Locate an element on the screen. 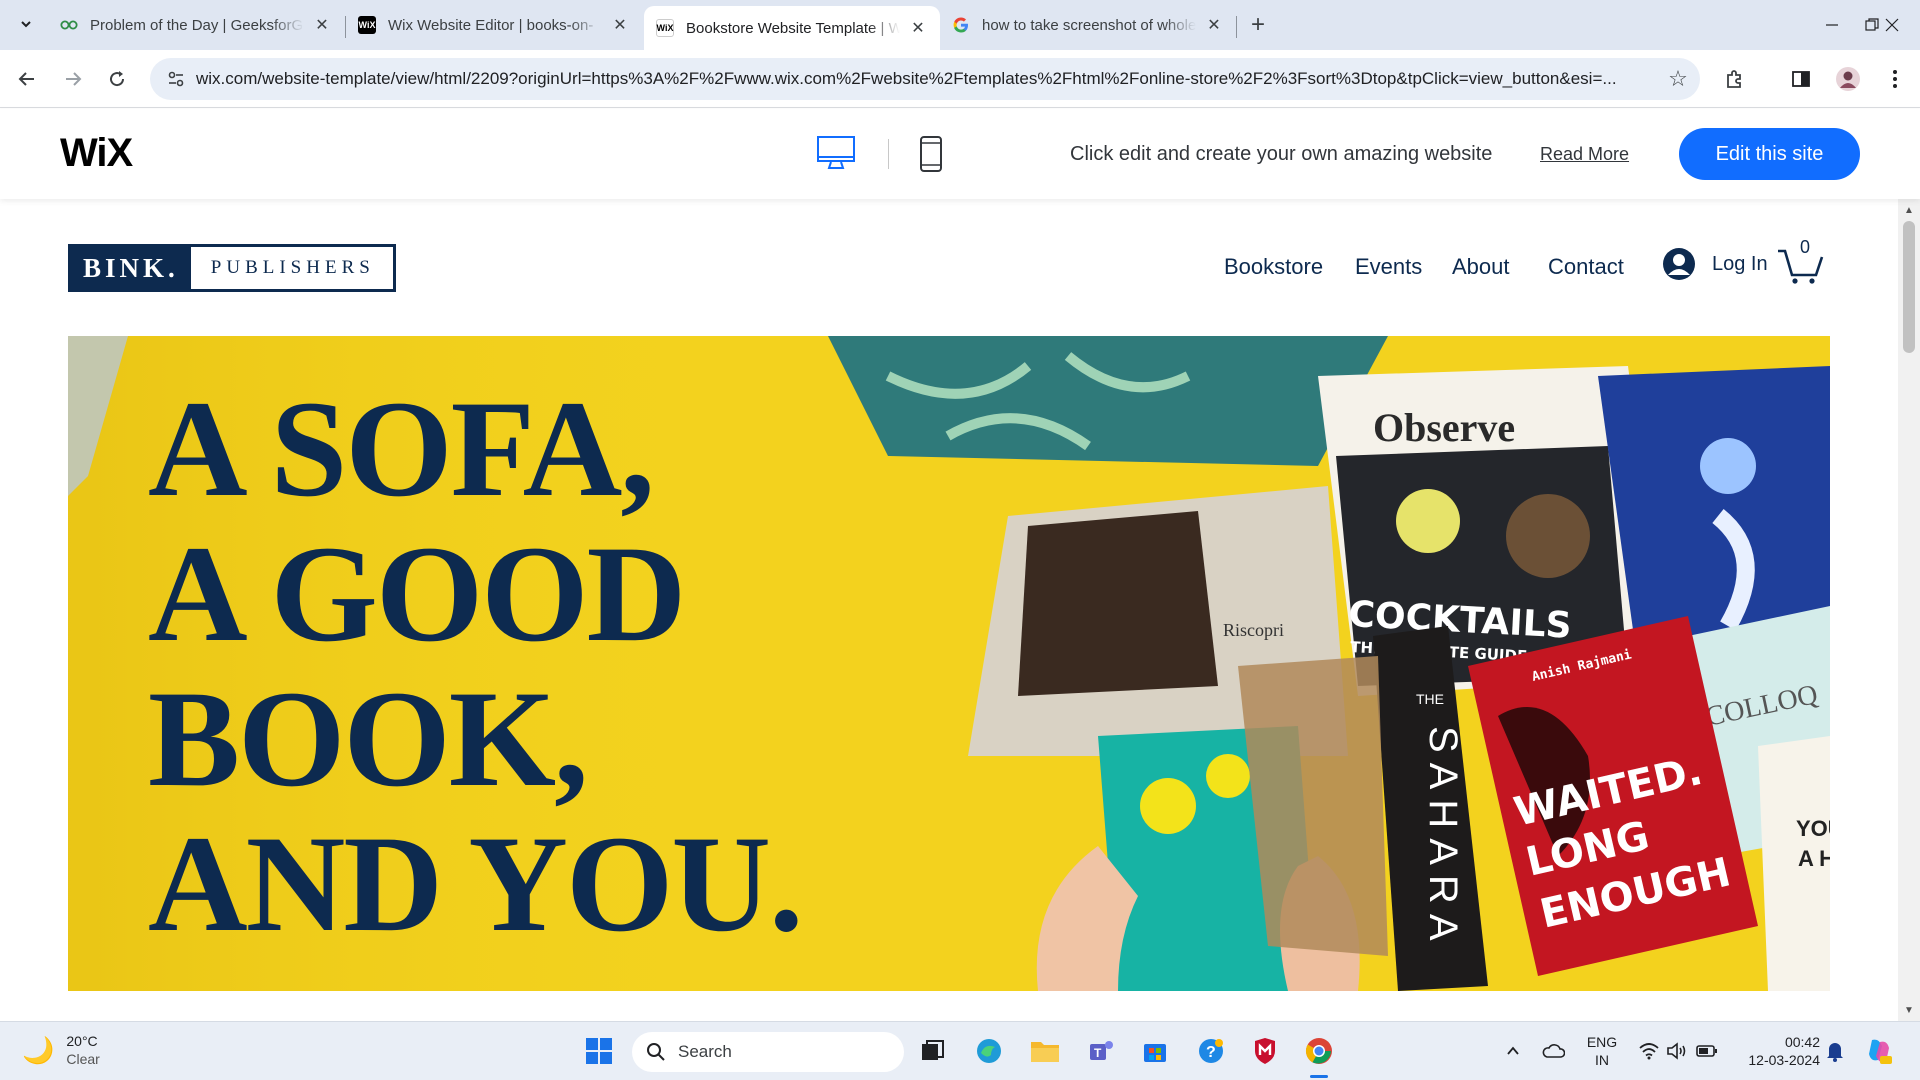 The image size is (1920, 1080). chrome-active-indicator is located at coordinates (1319, 1076).